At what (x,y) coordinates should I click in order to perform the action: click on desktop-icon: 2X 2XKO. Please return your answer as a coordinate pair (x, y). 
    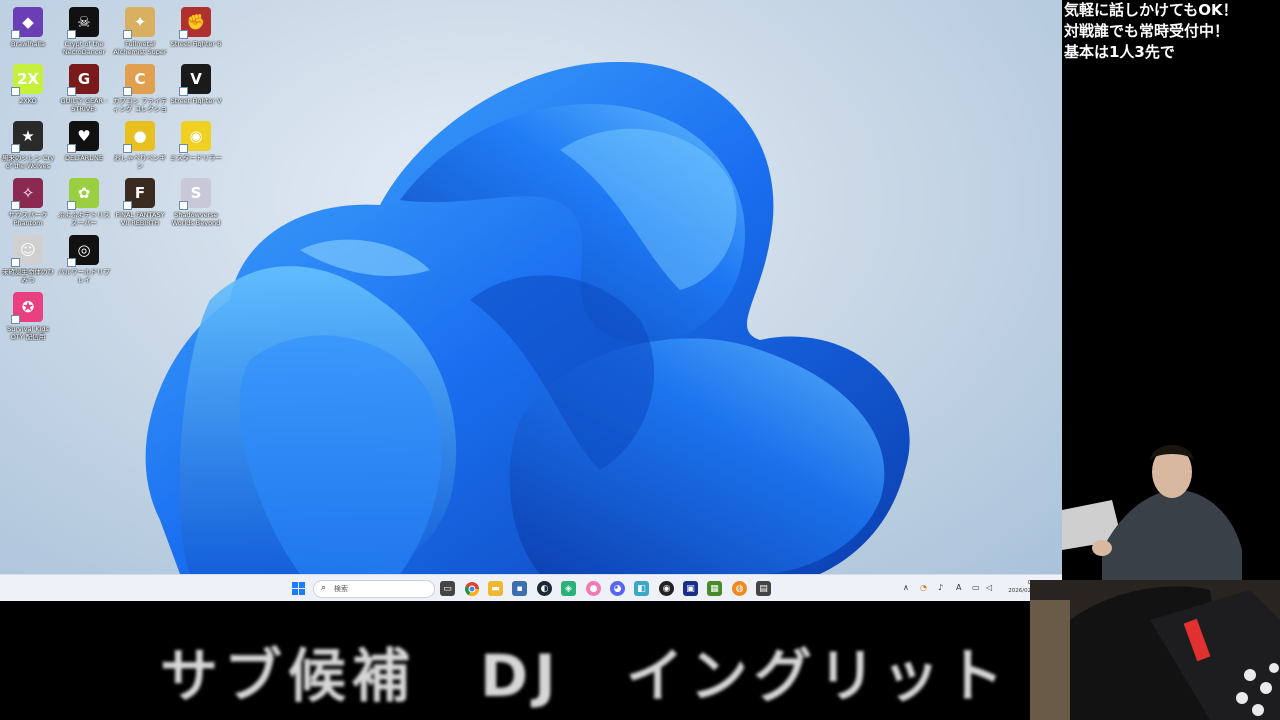
    Looking at the image, I should click on (28, 84).